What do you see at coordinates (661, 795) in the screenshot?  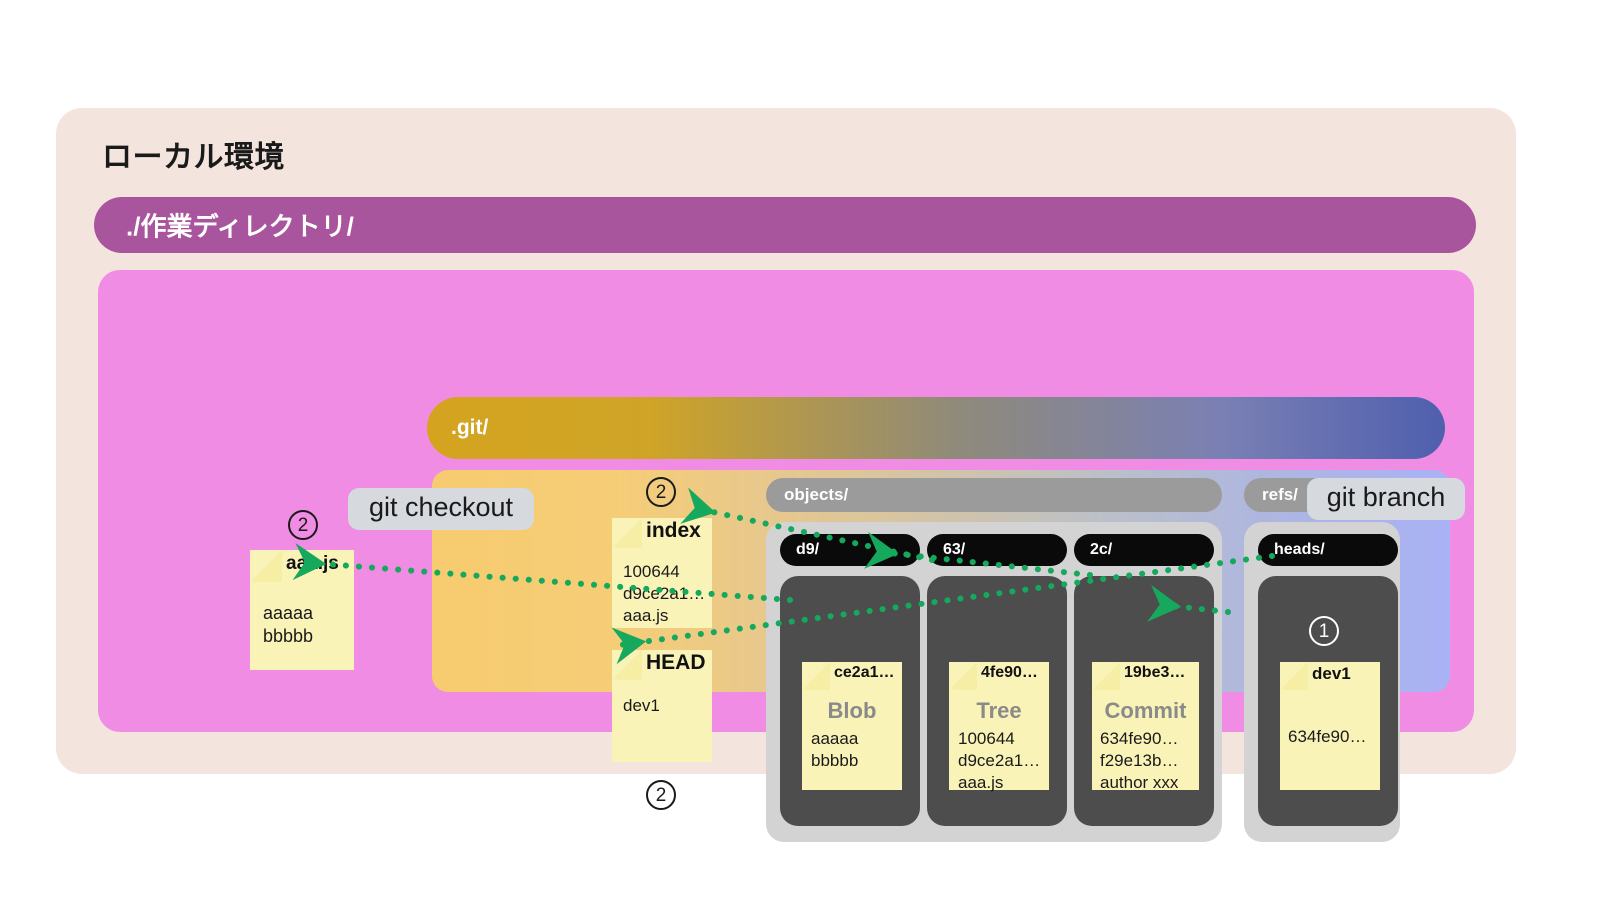 I see `step-badge-index-bottom: 2` at bounding box center [661, 795].